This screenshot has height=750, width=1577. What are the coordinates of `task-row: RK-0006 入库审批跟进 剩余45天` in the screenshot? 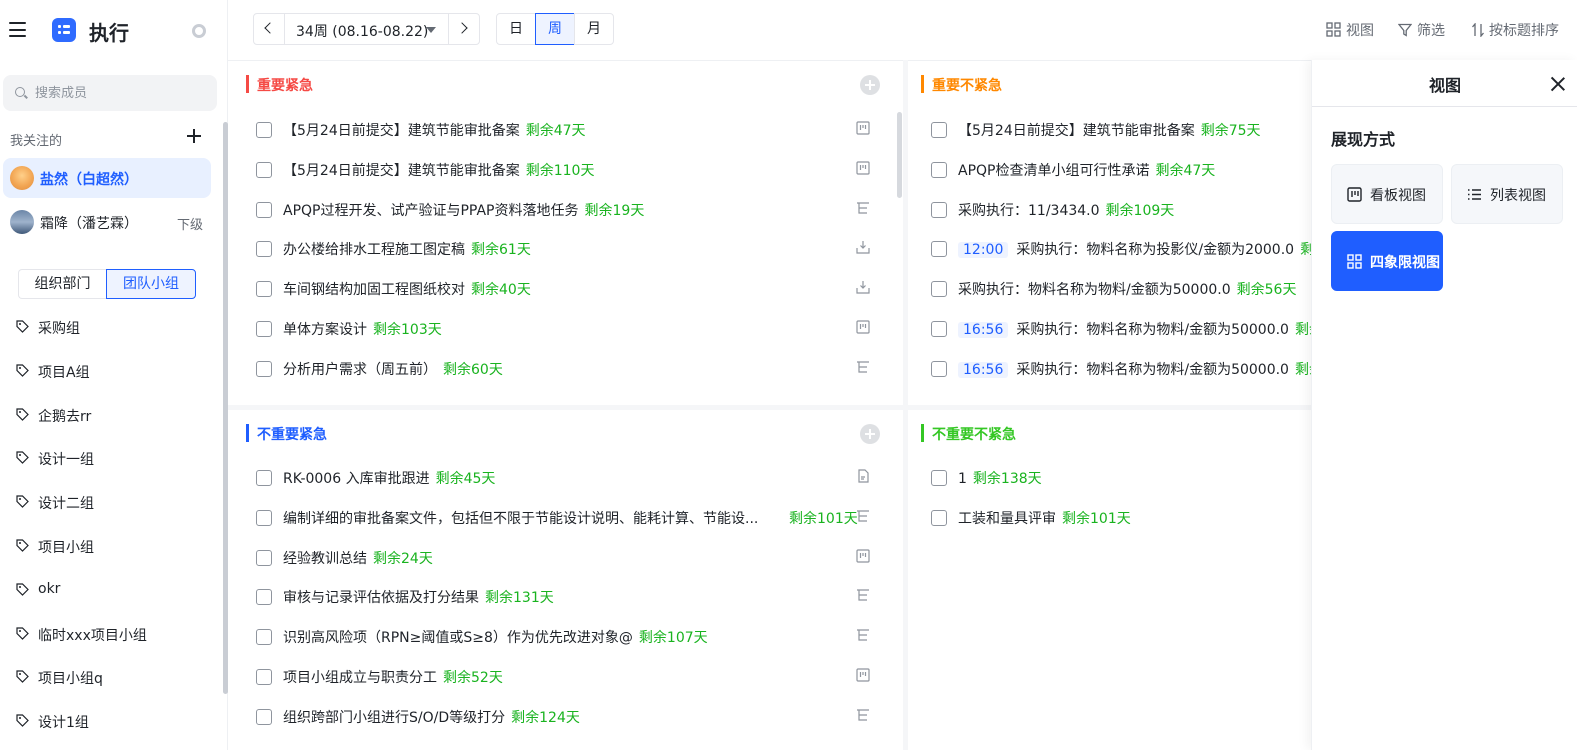 It's located at (576, 479).